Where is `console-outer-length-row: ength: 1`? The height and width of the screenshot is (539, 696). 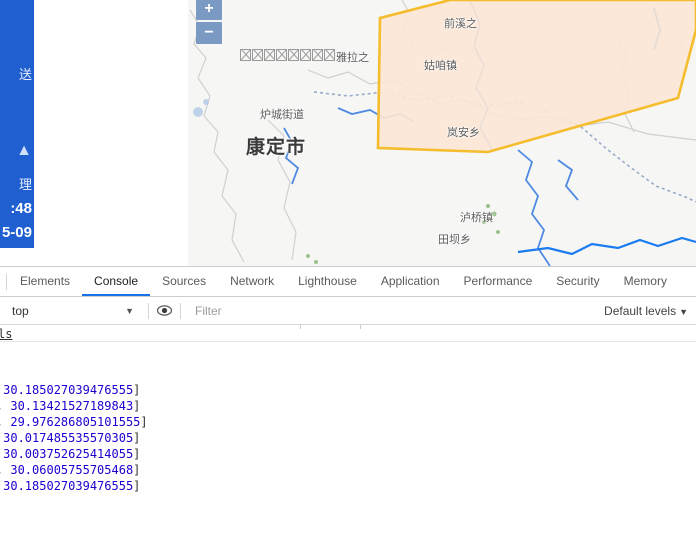 console-outer-length-row: ength: 1 is located at coordinates (348, 532).